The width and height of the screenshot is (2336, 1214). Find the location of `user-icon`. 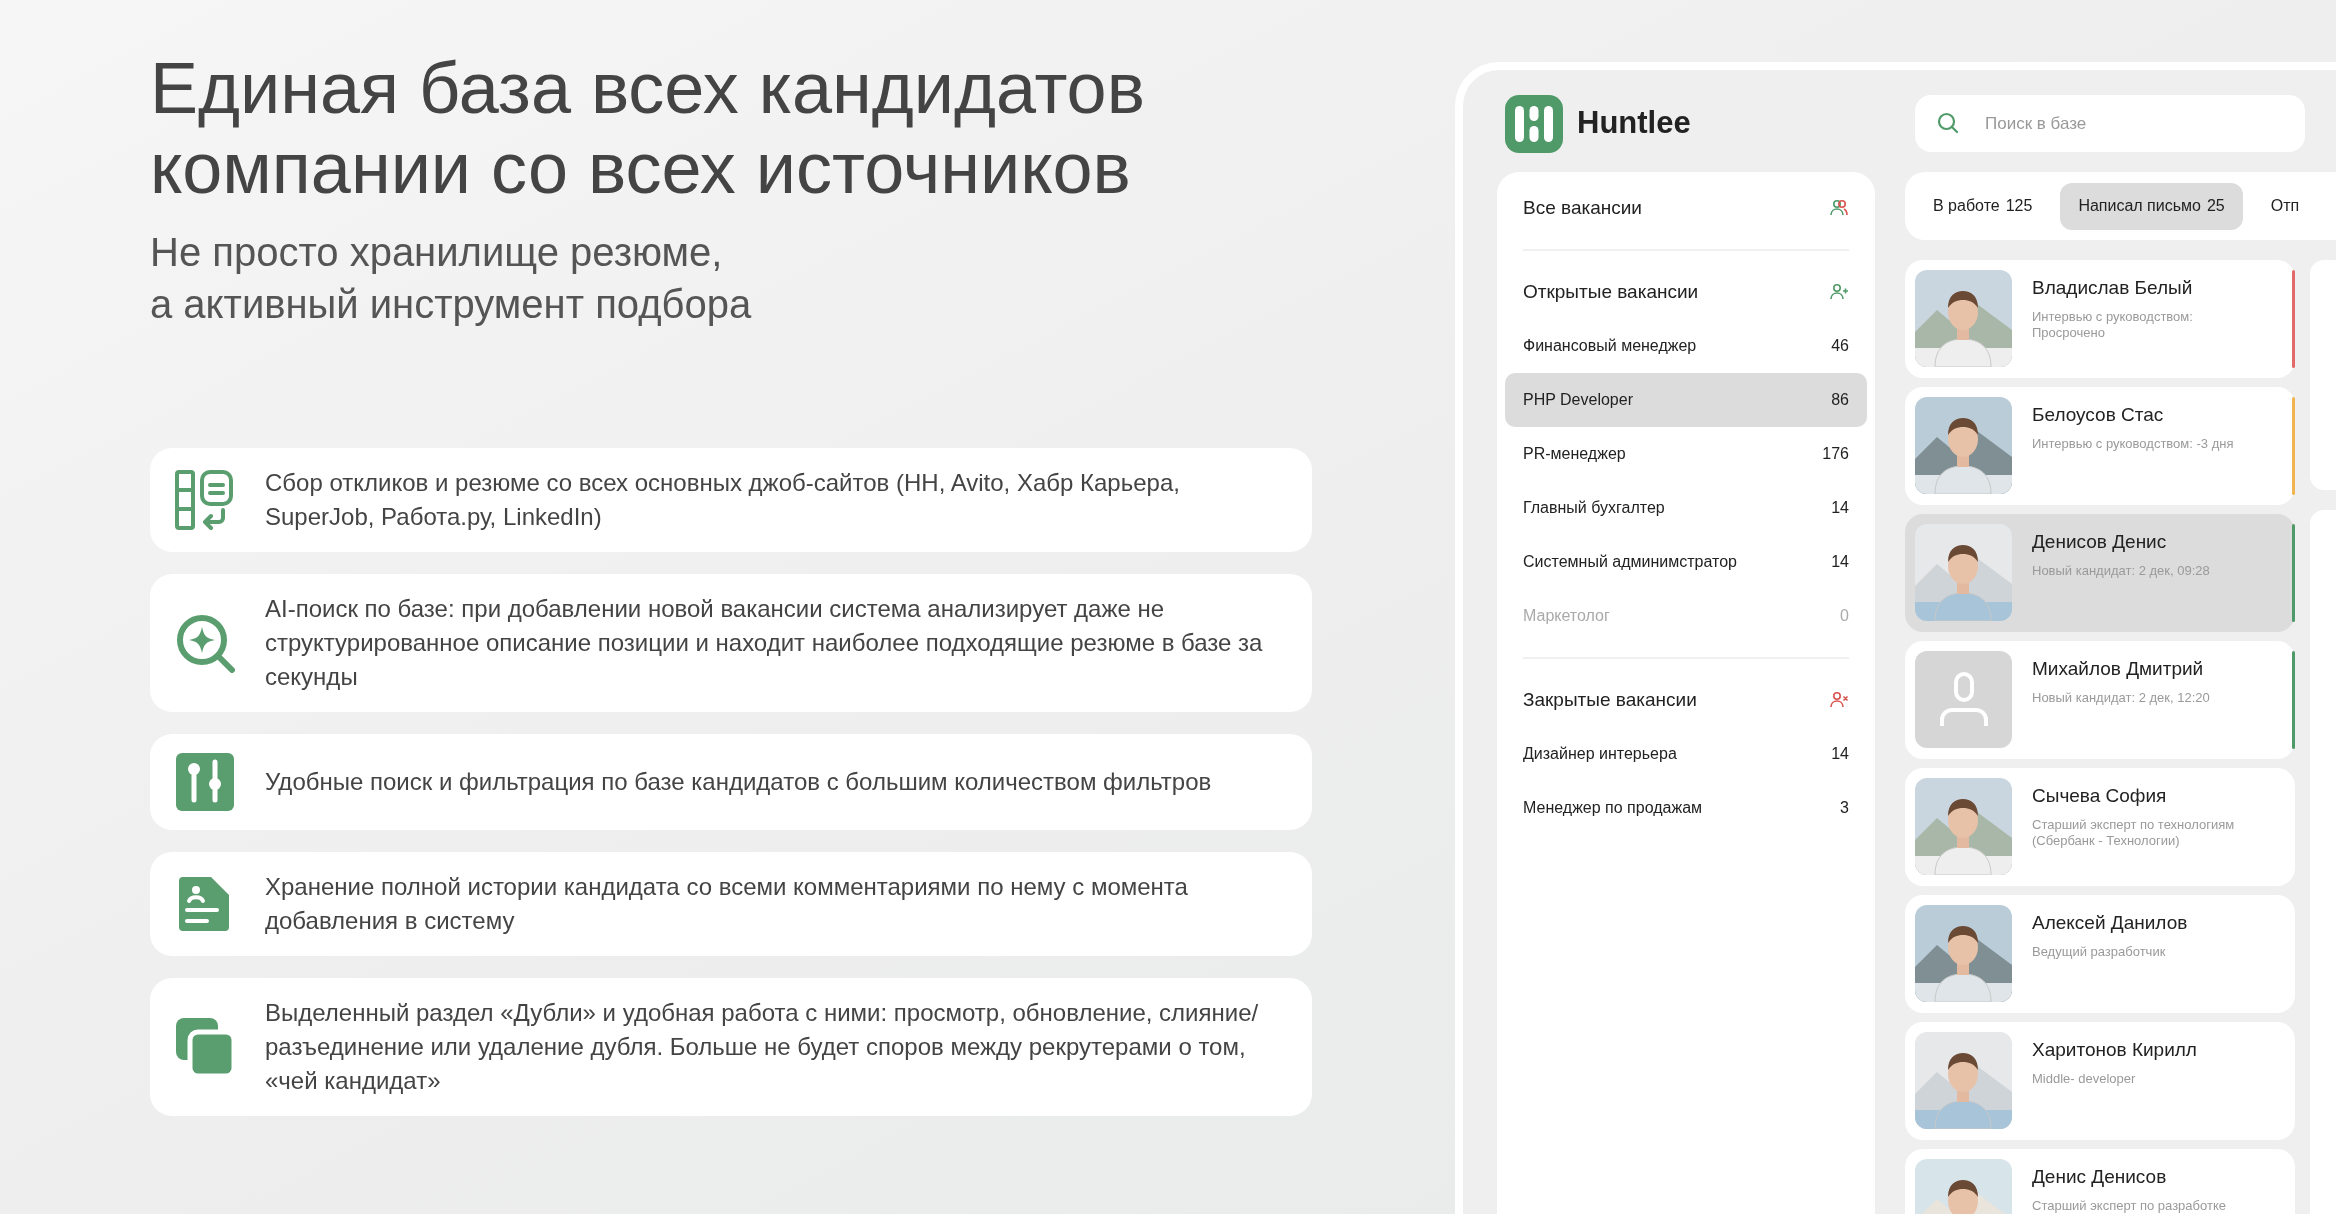

user-icon is located at coordinates (1963, 699).